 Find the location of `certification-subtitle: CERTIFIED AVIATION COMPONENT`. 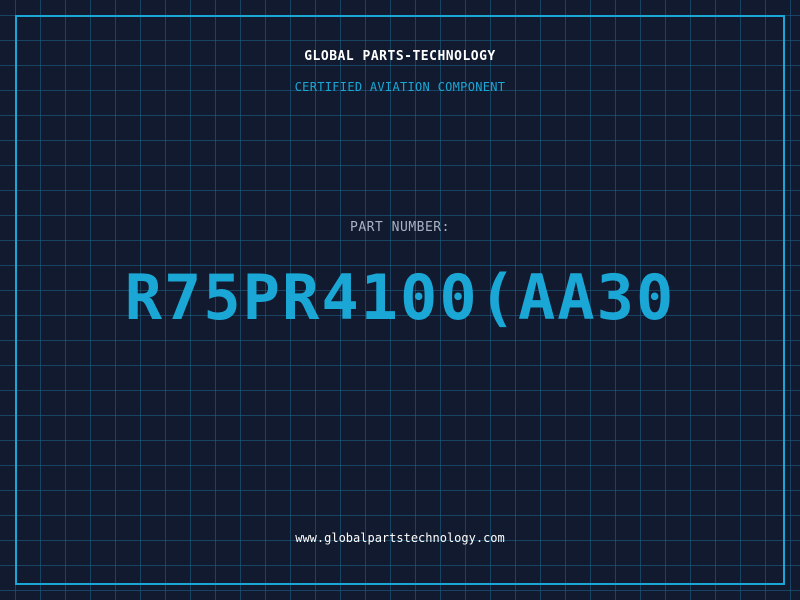

certification-subtitle: CERTIFIED AVIATION COMPONENT is located at coordinates (400, 87).